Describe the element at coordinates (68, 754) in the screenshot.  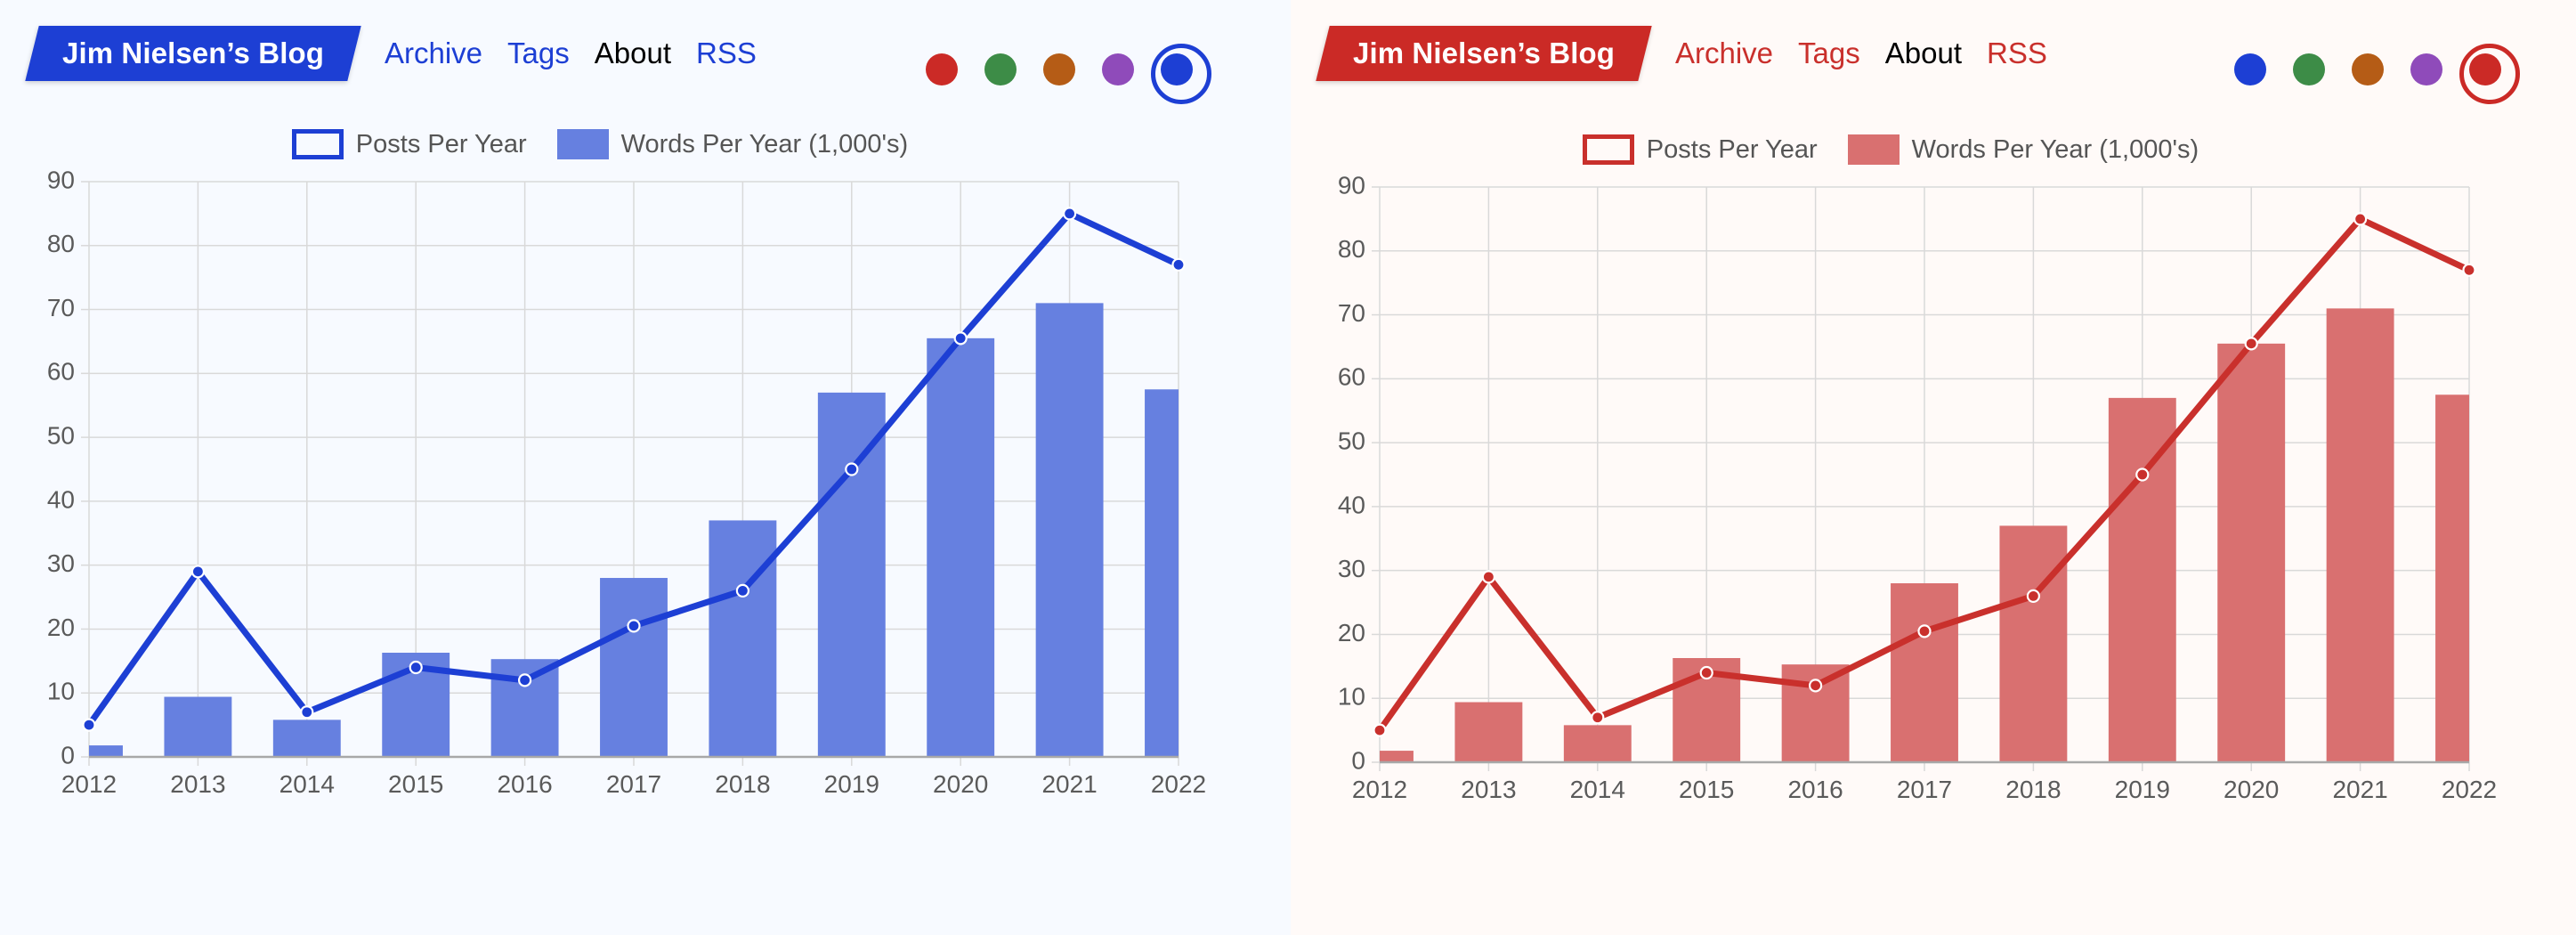
I see `y-axis-tick-label: 0` at that location.